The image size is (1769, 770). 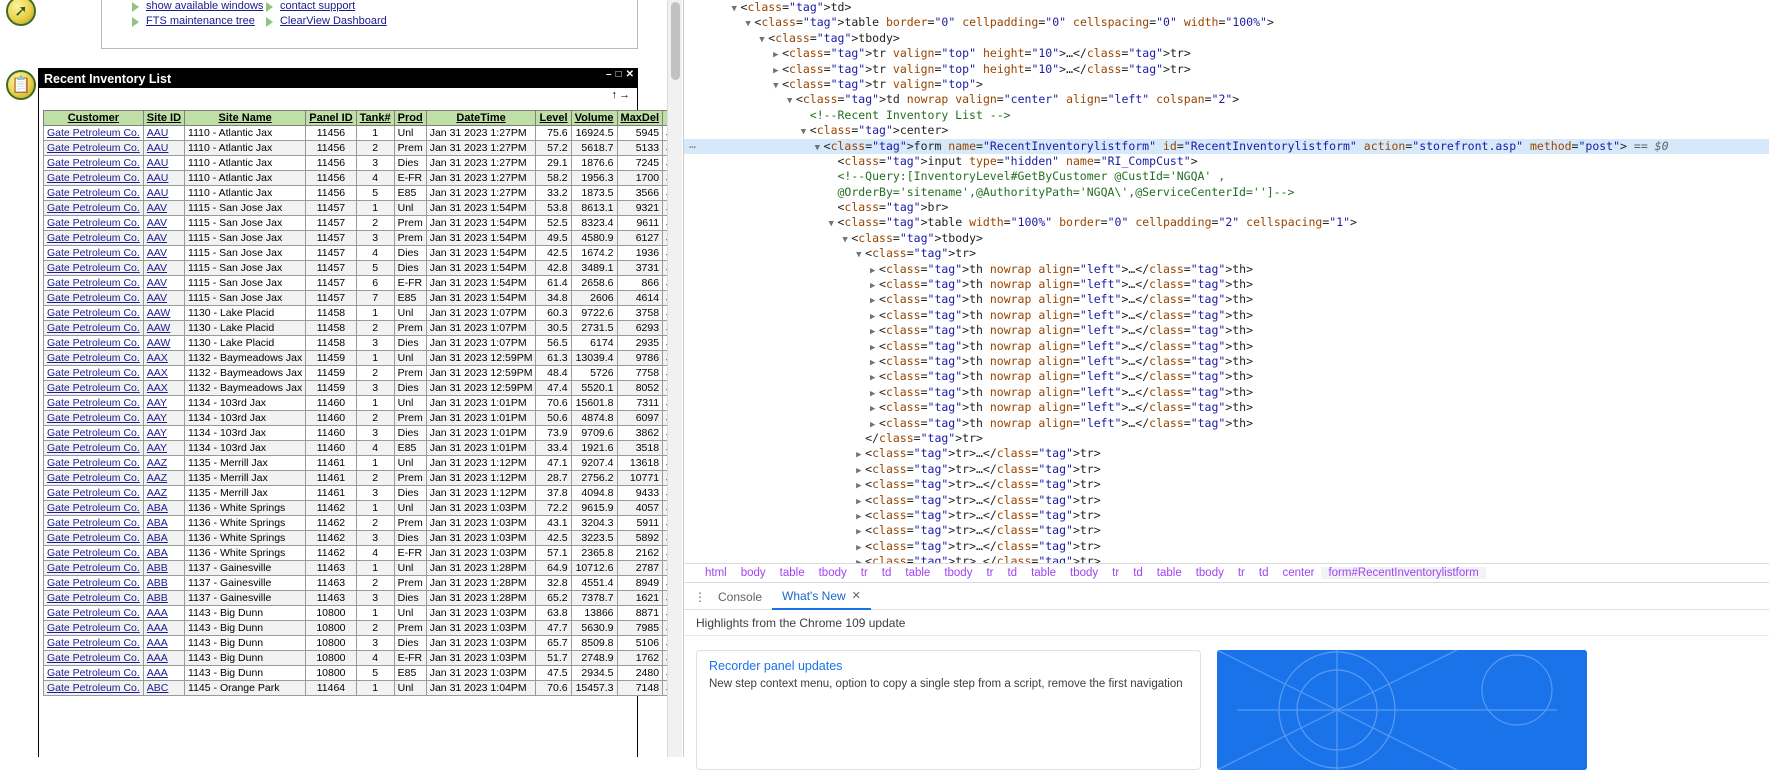 I want to click on page-scrollbar, so click(x=674, y=378).